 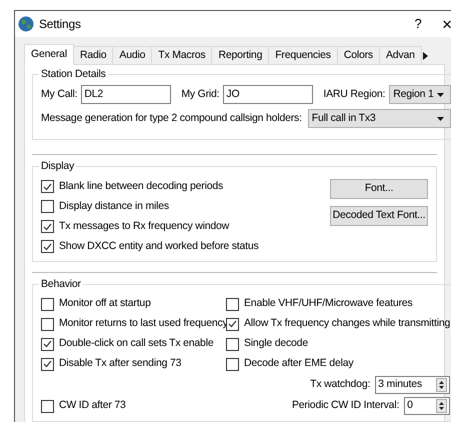 What do you see at coordinates (346, 406) in the screenshot?
I see `field-label: Periodic CW ID Interval:` at bounding box center [346, 406].